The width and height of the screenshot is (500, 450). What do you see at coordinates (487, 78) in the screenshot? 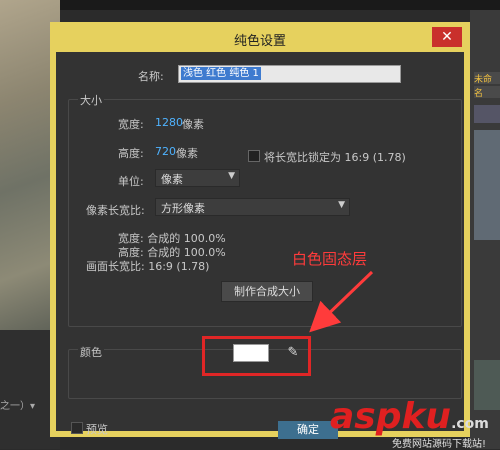
I see `project-tab: 未命` at bounding box center [487, 78].